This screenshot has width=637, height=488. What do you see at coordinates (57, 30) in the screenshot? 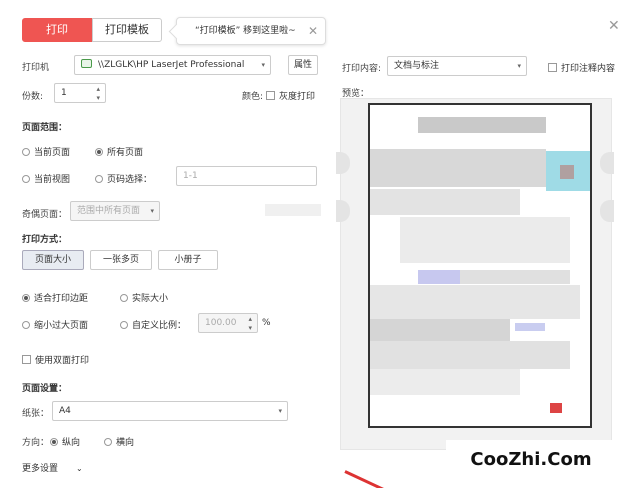
I see `tab-print: 打印` at bounding box center [57, 30].